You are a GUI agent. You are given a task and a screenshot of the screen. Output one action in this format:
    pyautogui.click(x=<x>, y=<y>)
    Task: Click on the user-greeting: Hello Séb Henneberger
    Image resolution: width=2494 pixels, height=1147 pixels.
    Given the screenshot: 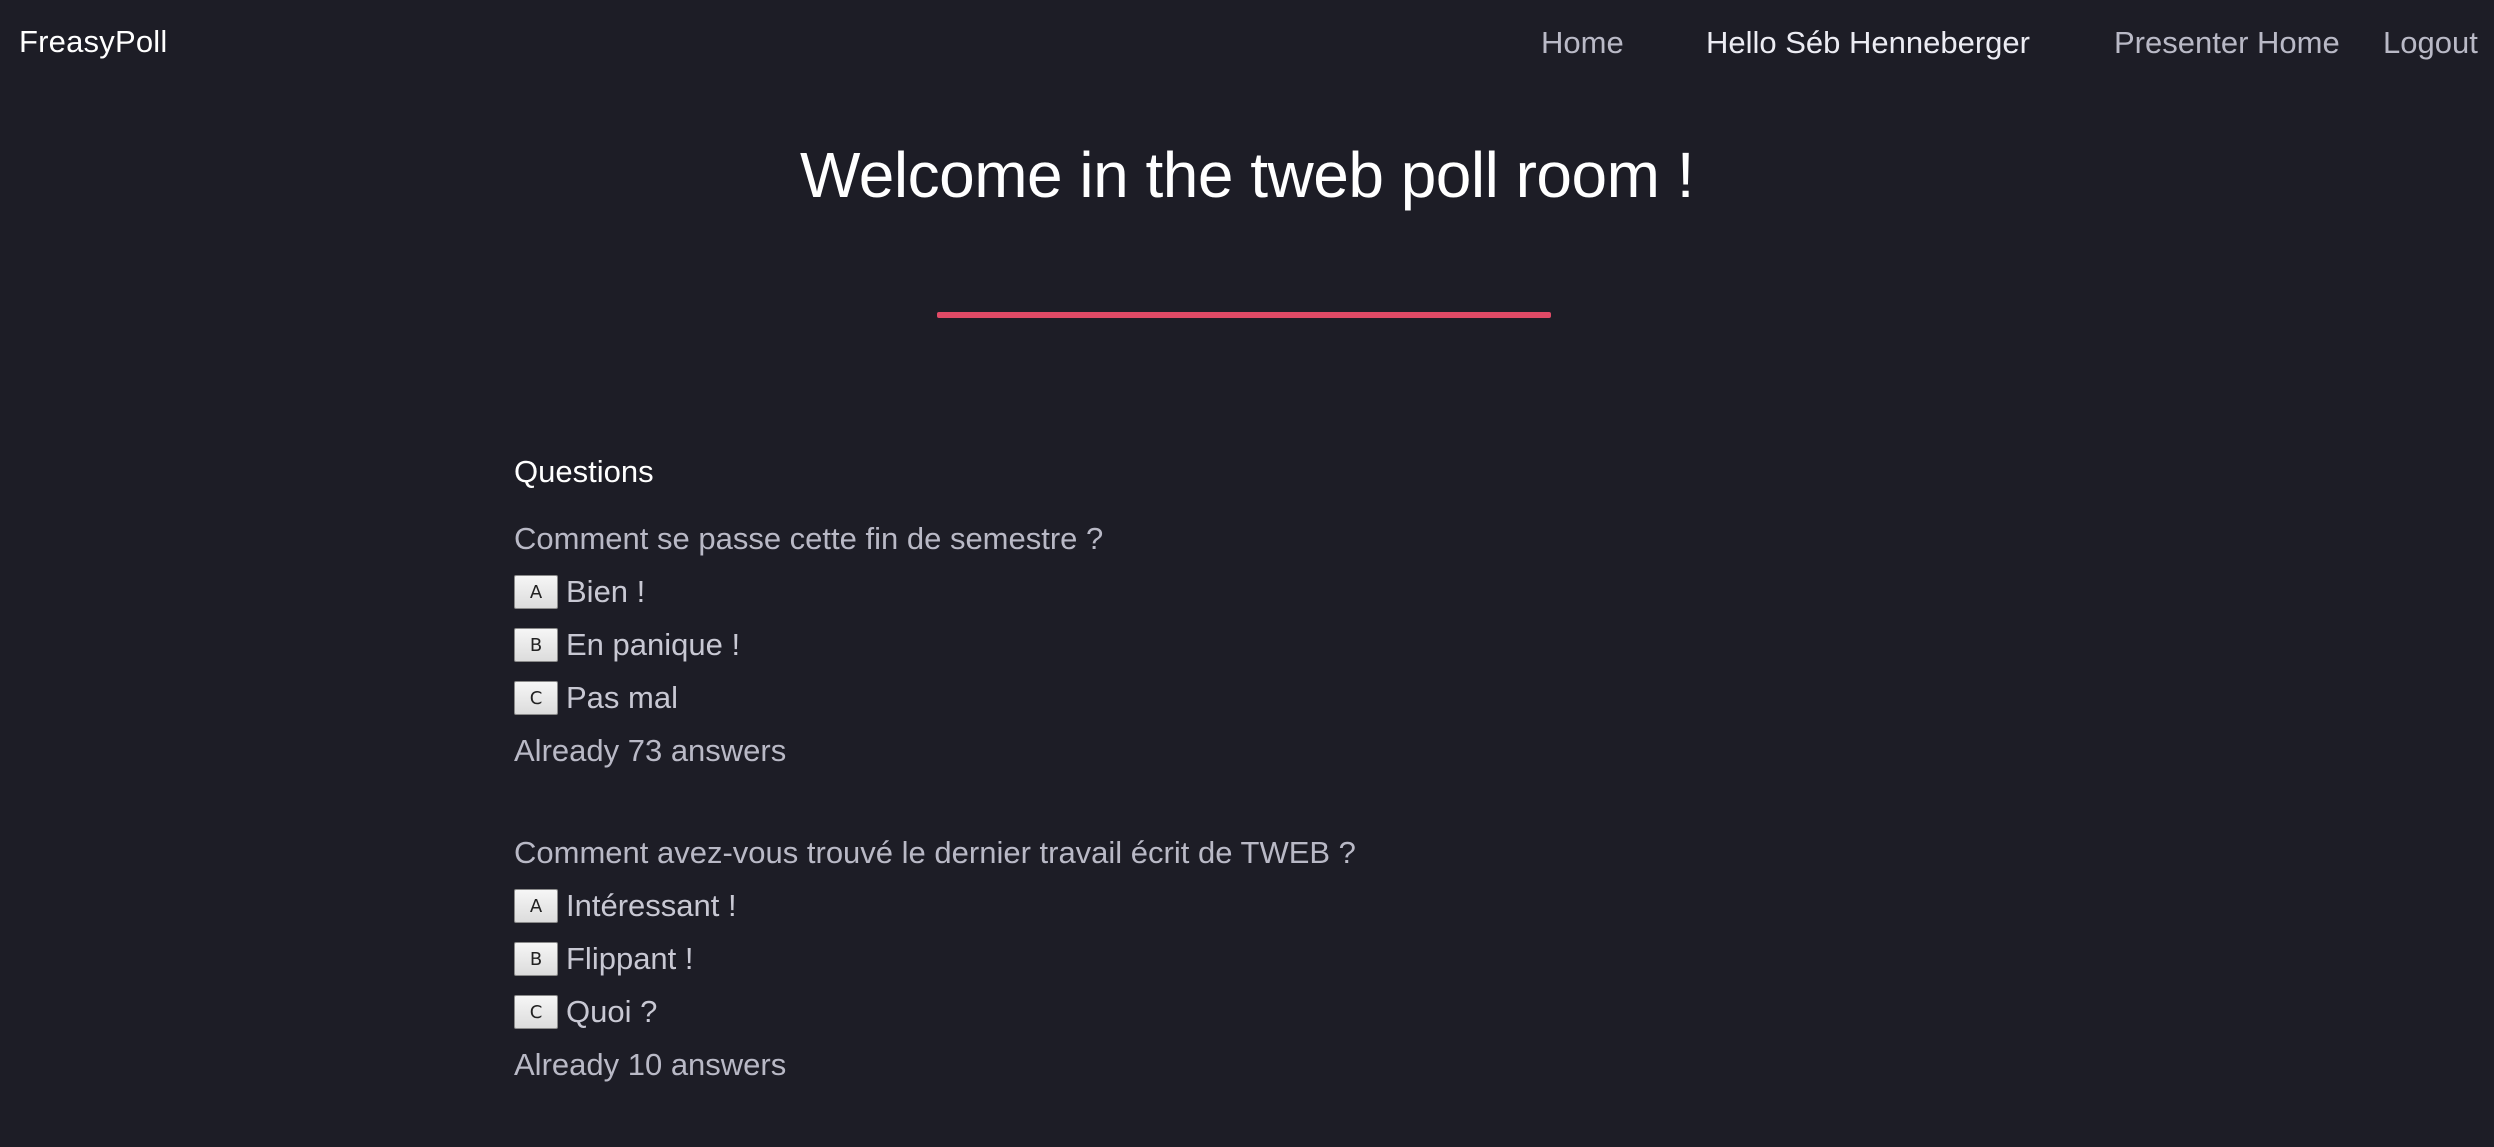 What is the action you would take?
    pyautogui.click(x=1868, y=42)
    